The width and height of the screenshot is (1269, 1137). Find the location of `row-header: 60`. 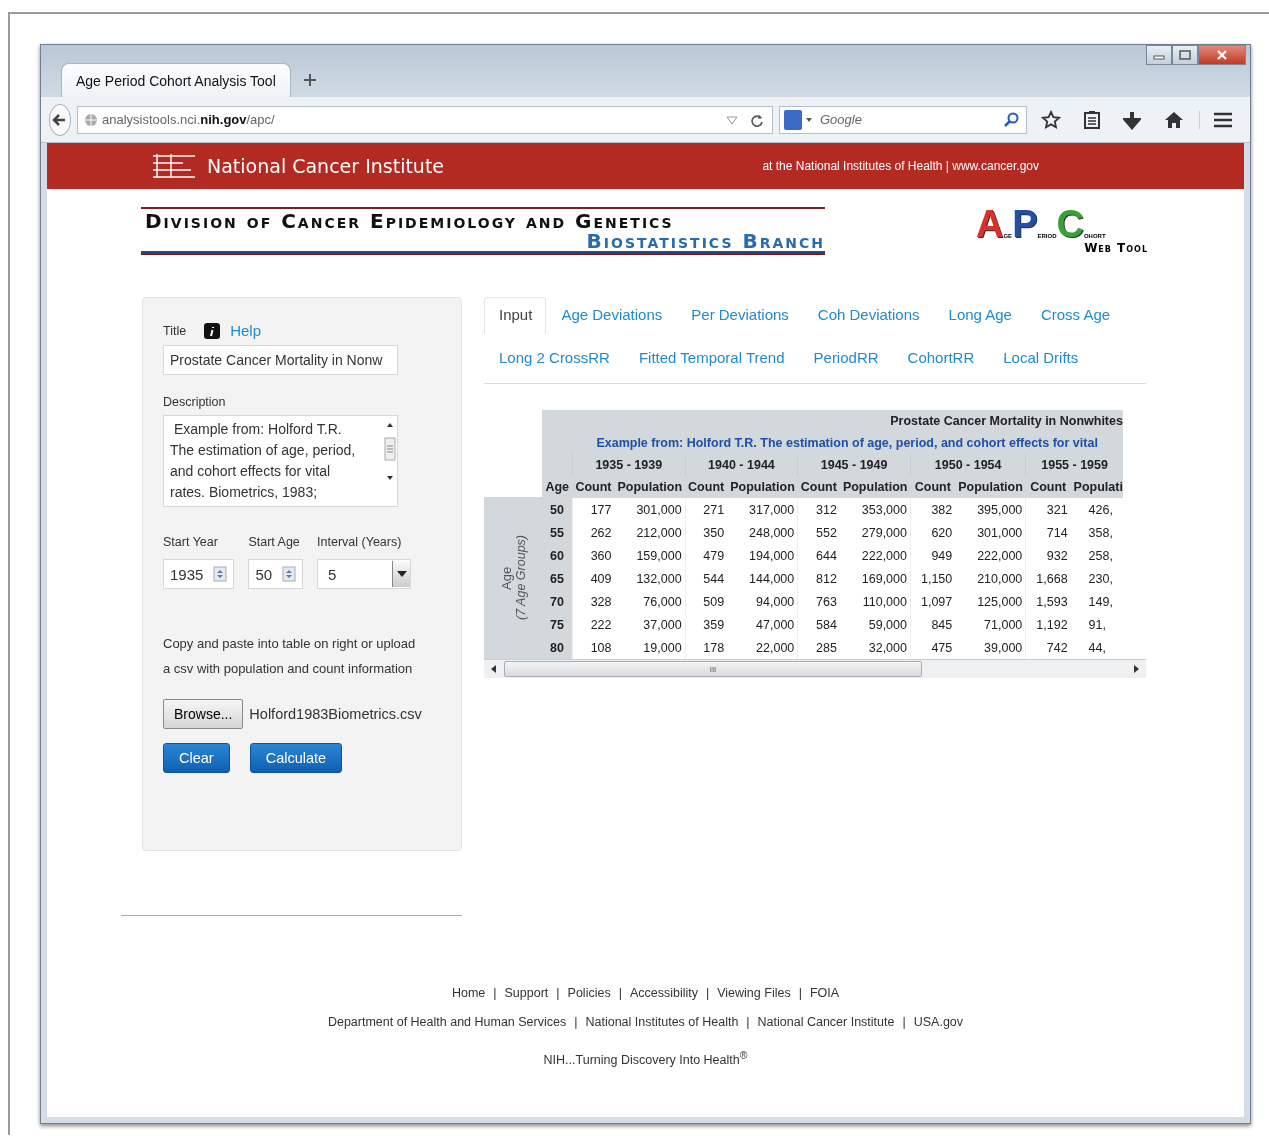

row-header: 60 is located at coordinates (557, 555).